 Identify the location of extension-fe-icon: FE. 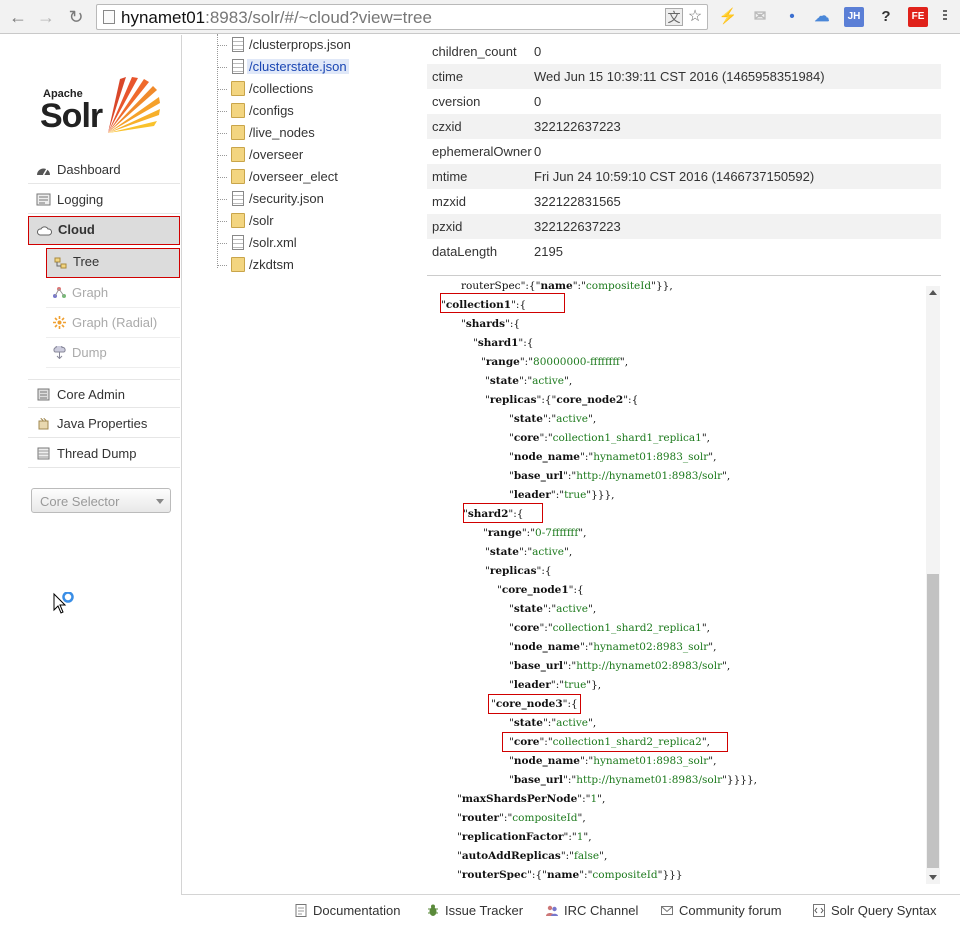
(918, 17).